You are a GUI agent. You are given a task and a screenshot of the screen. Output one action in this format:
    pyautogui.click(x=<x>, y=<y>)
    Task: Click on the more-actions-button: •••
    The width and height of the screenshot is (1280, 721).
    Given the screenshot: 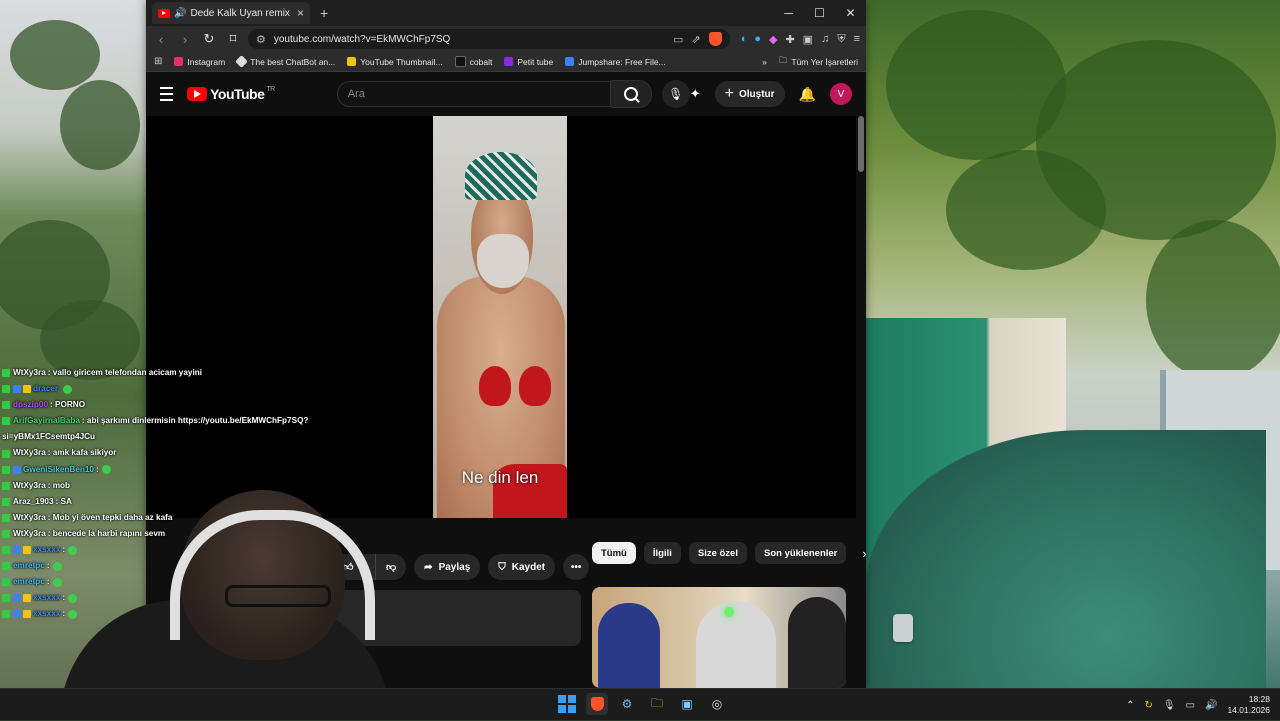 What is the action you would take?
    pyautogui.click(x=576, y=567)
    